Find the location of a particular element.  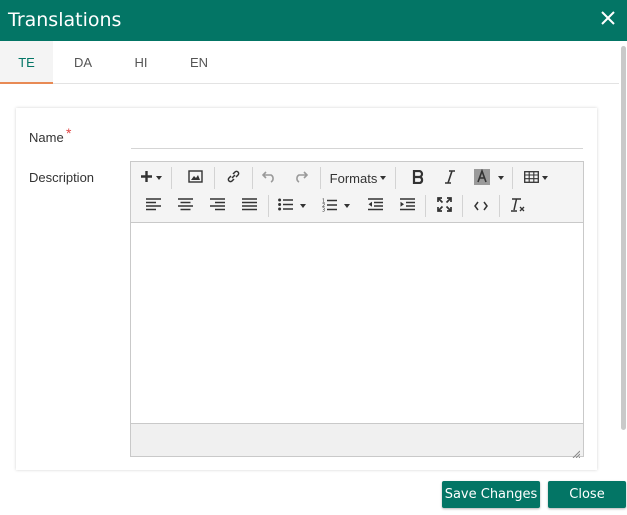

link-button is located at coordinates (233, 178).